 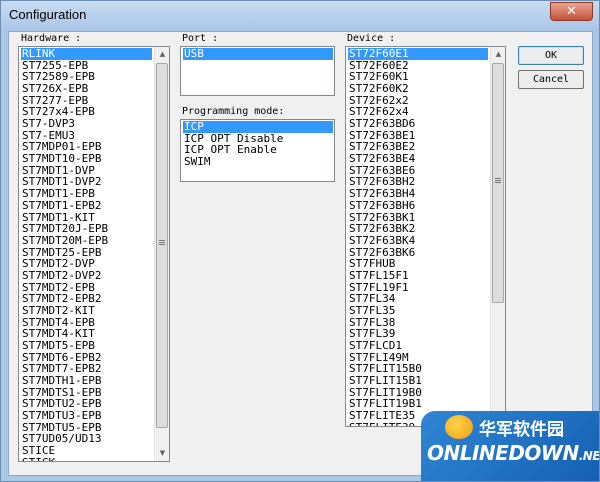 What do you see at coordinates (86, 124) in the screenshot?
I see `list-item: ST7-DVP3` at bounding box center [86, 124].